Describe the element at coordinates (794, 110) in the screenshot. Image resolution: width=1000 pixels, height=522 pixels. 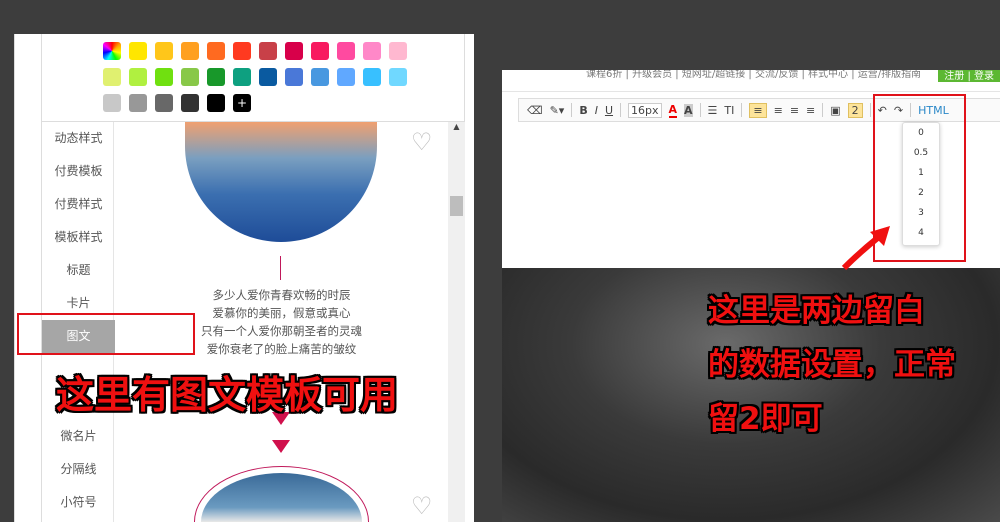
I see `align-right-icon: ≡` at that location.